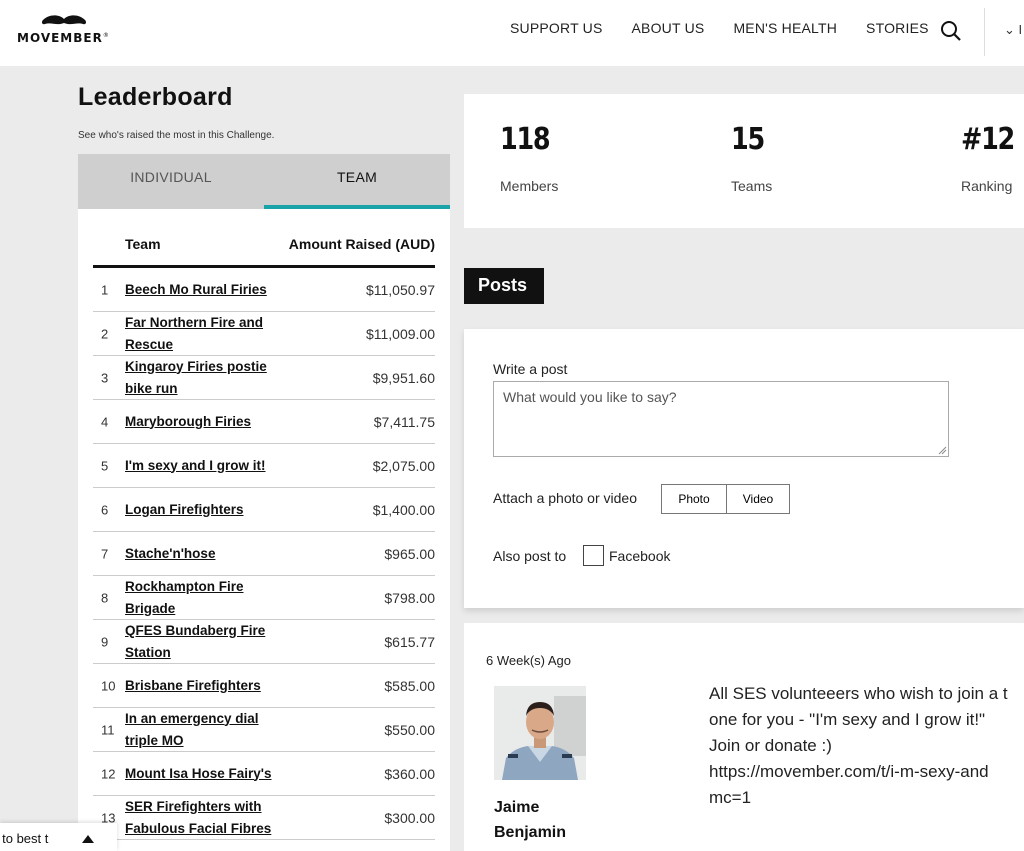 The width and height of the screenshot is (1024, 851). I want to click on resize-handle-icon, so click(942, 450).